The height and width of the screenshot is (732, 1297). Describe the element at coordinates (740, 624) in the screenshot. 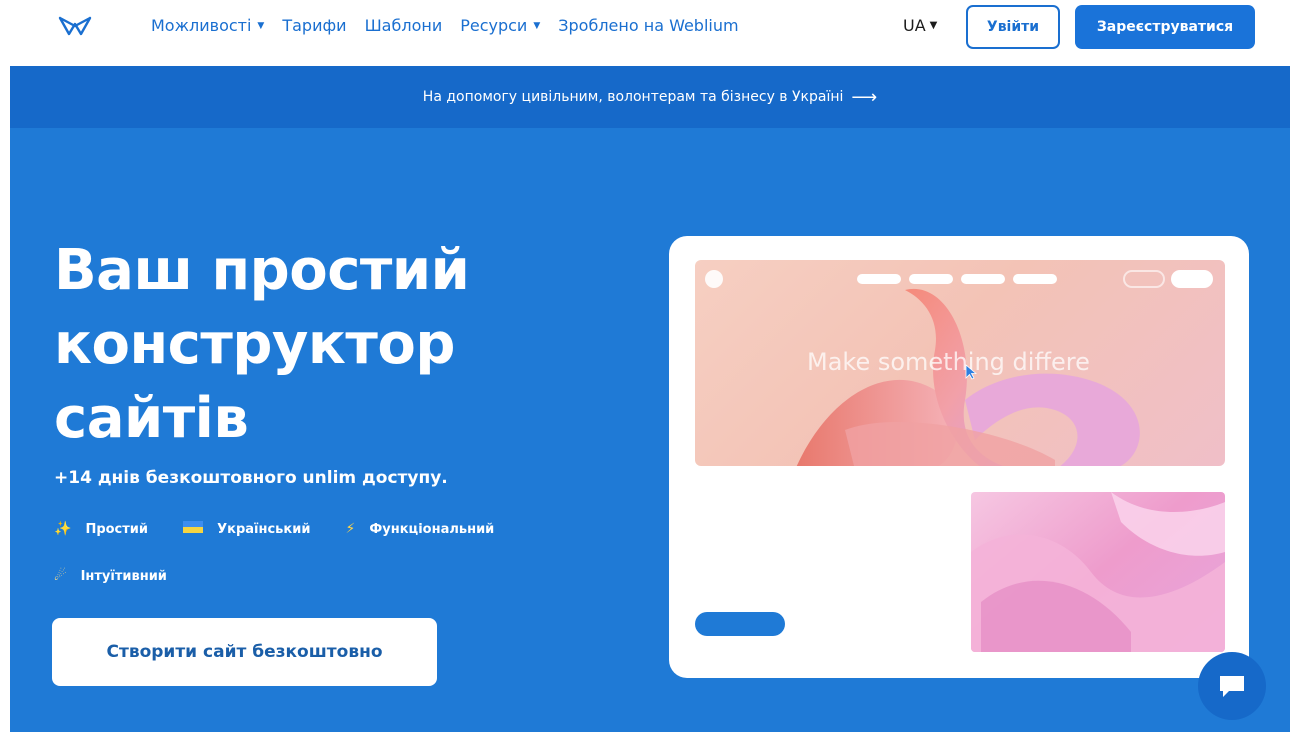

I see `mockup-button` at that location.